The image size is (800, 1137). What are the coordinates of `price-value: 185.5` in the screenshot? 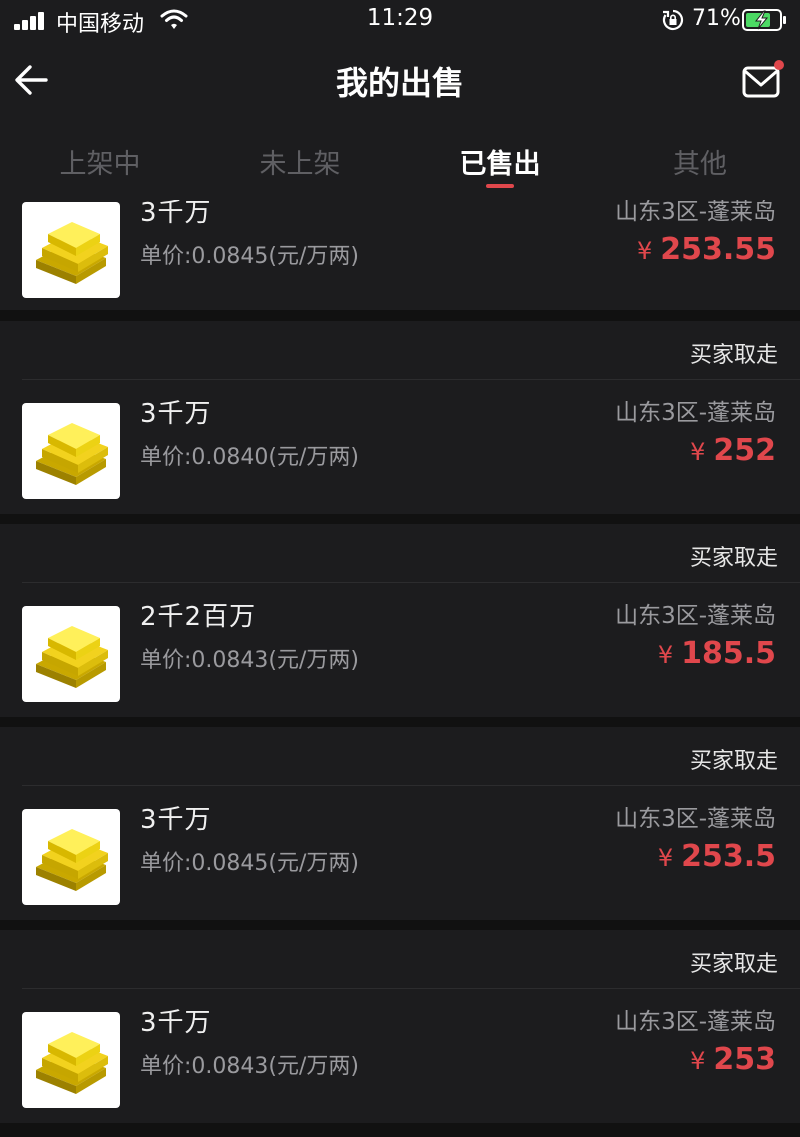 It's located at (728, 653).